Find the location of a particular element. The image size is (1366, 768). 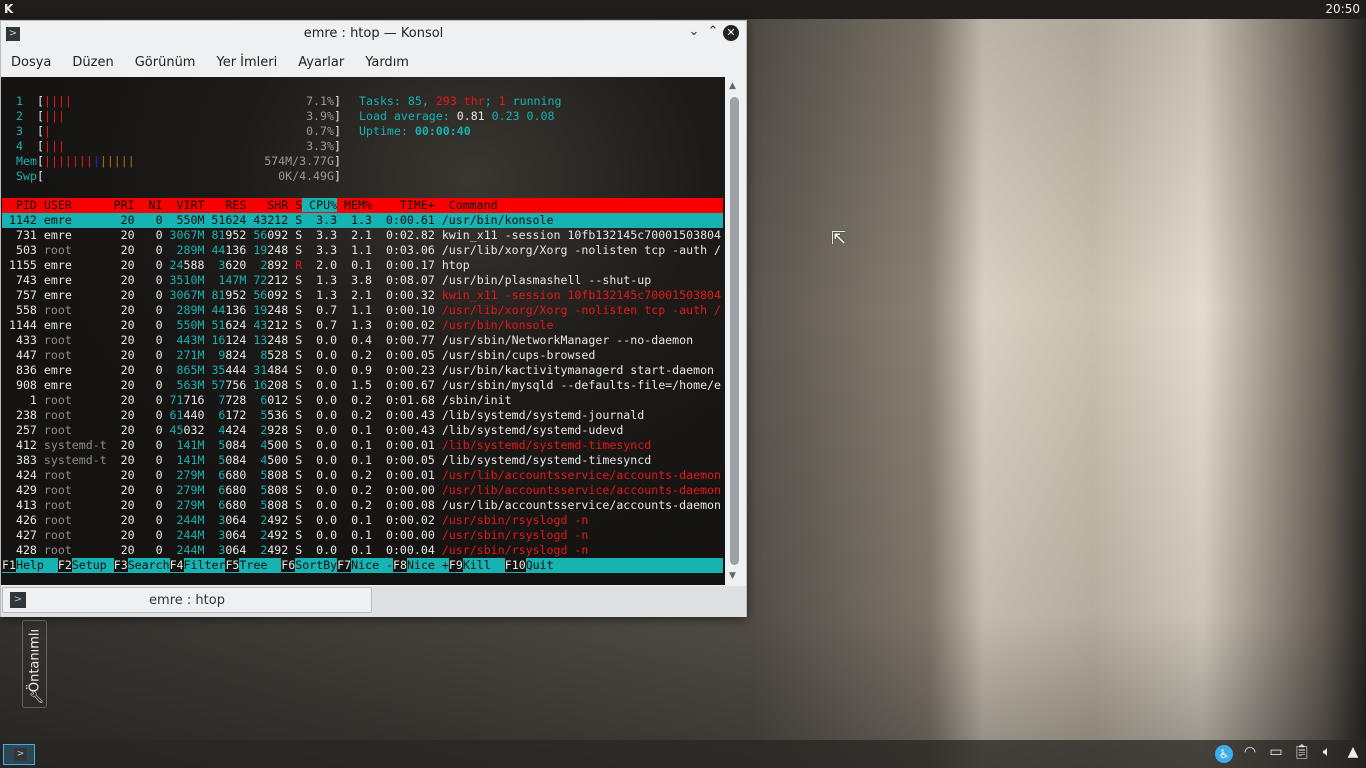

tasks-line: Tasks: 85, 293 thr; 1 running is located at coordinates (460, 101).